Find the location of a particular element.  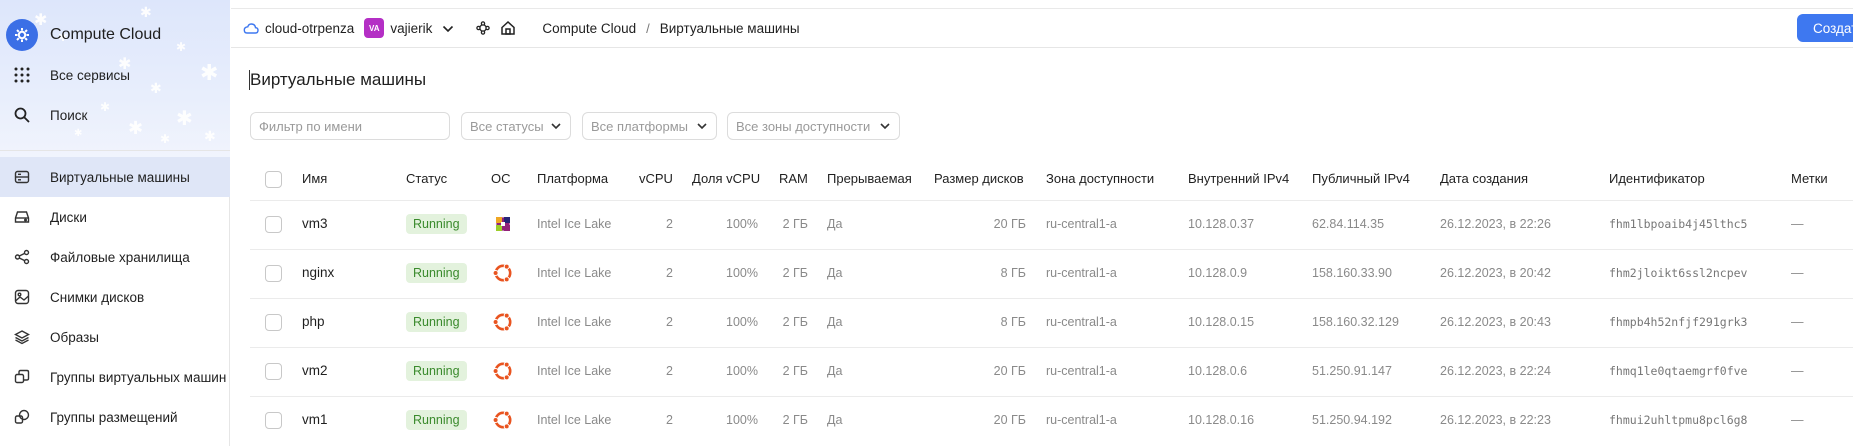

table-header-divider is located at coordinates (1051, 200).